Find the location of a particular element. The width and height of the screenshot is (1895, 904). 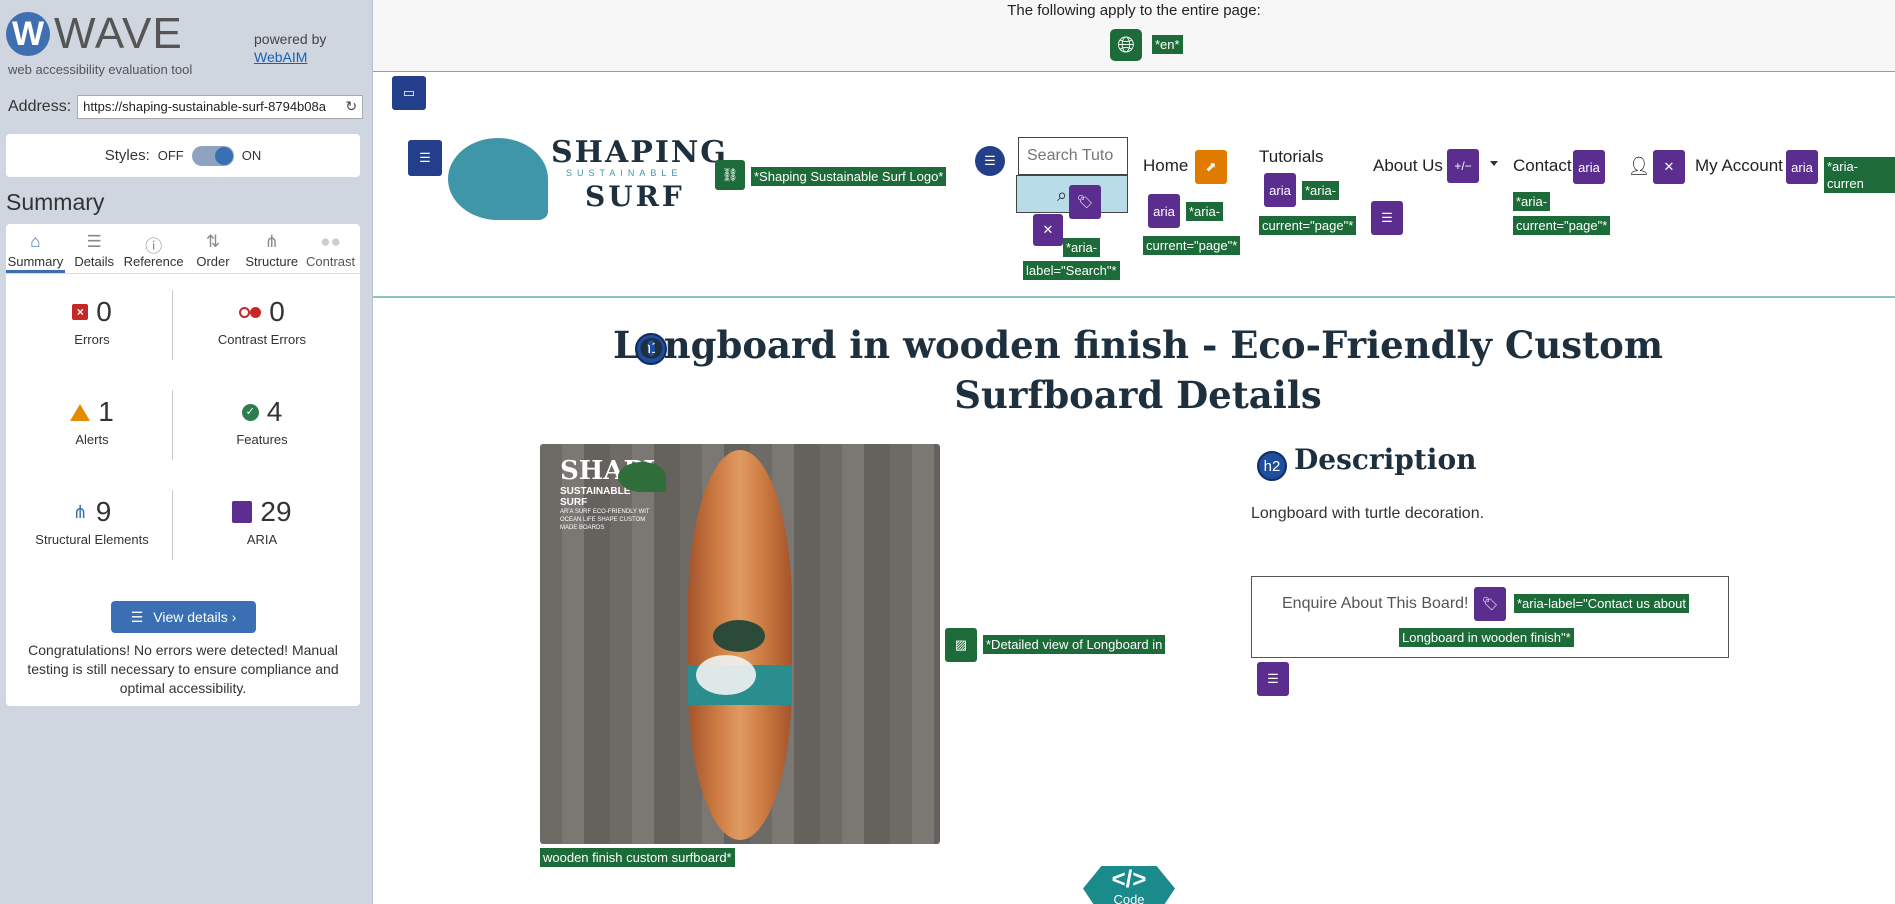

user-icon: 👤︎ is located at coordinates (1639, 166).